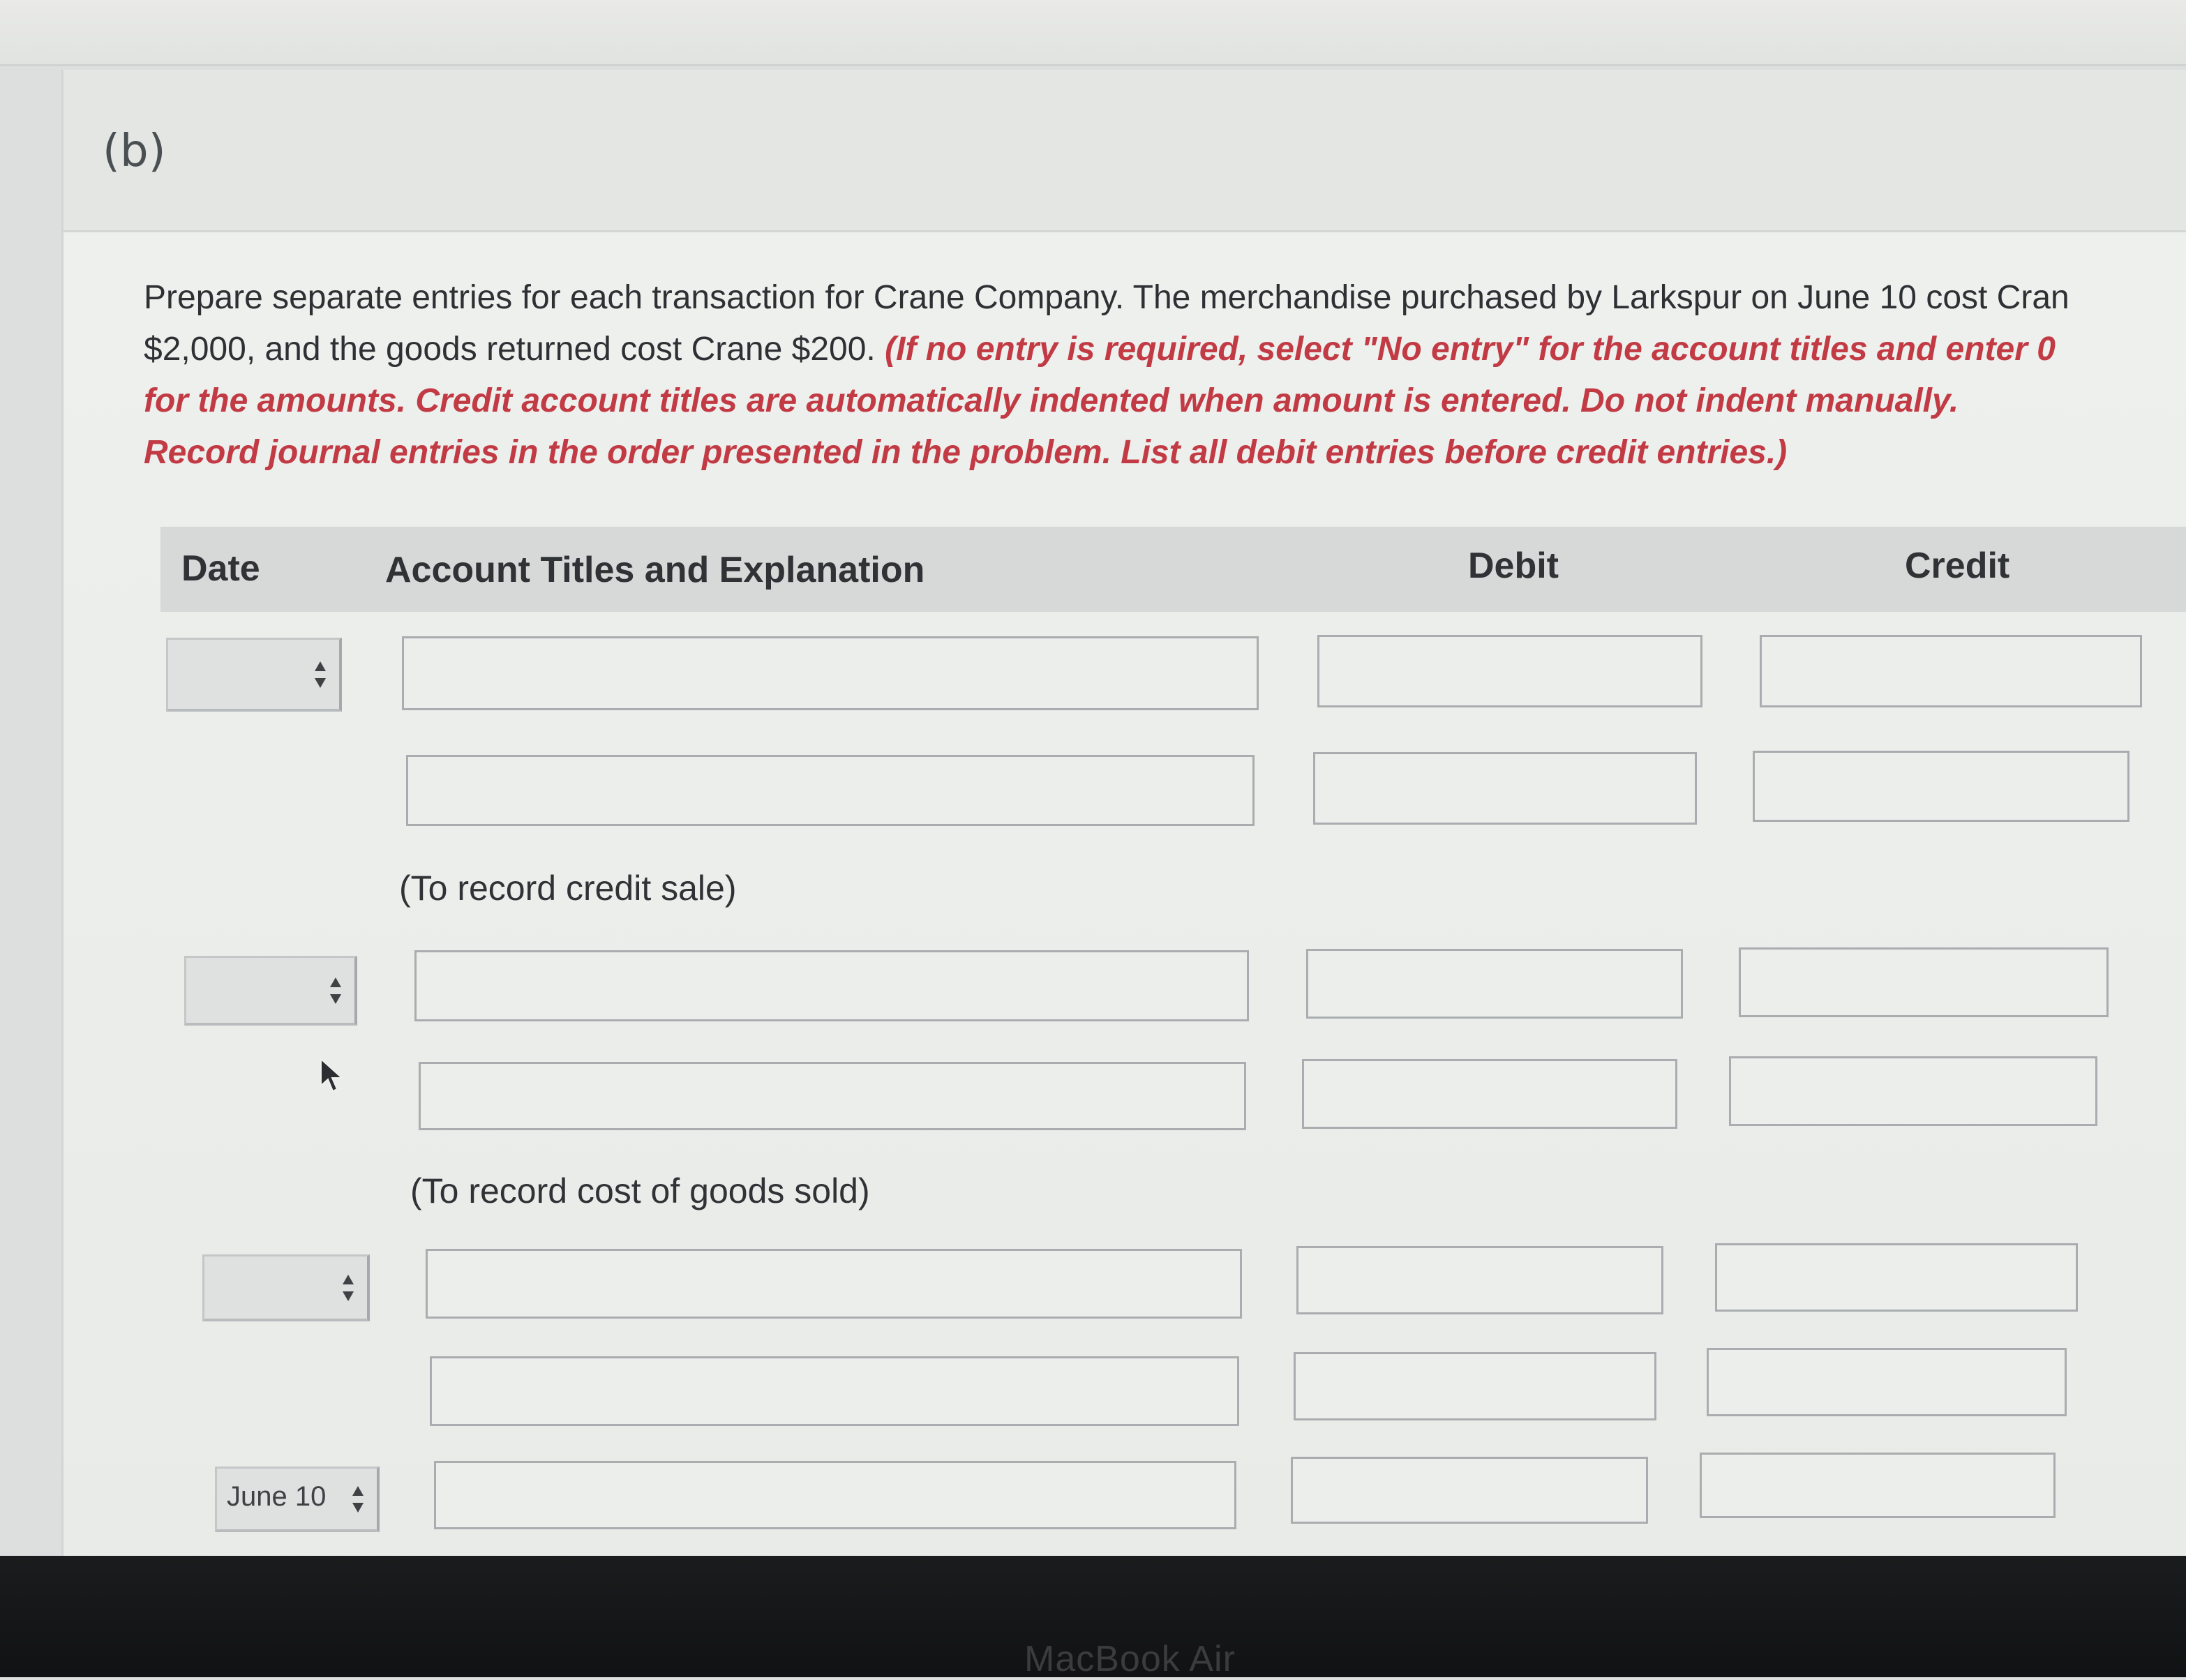 The height and width of the screenshot is (1680, 2186). I want to click on laptop-brand-label: MacBook Air, so click(1130, 1659).